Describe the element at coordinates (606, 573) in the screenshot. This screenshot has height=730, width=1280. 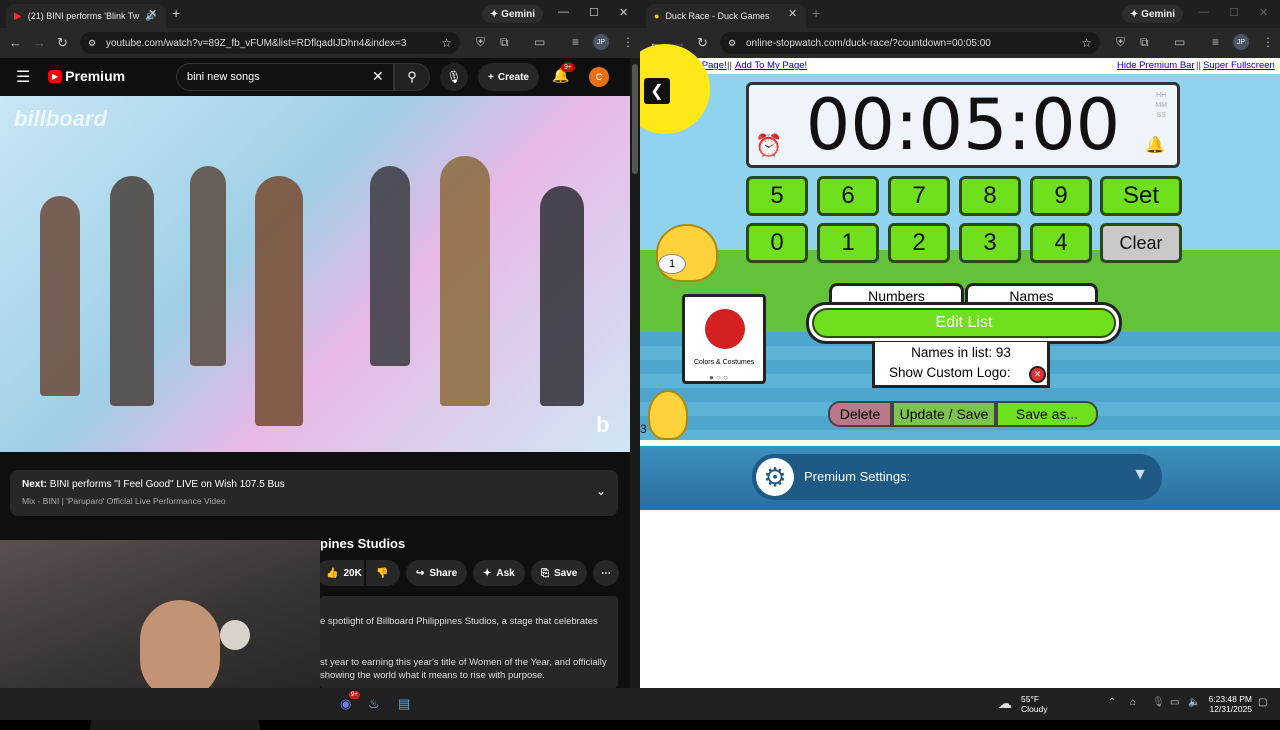
I see `more-actions-button: ⋯` at that location.